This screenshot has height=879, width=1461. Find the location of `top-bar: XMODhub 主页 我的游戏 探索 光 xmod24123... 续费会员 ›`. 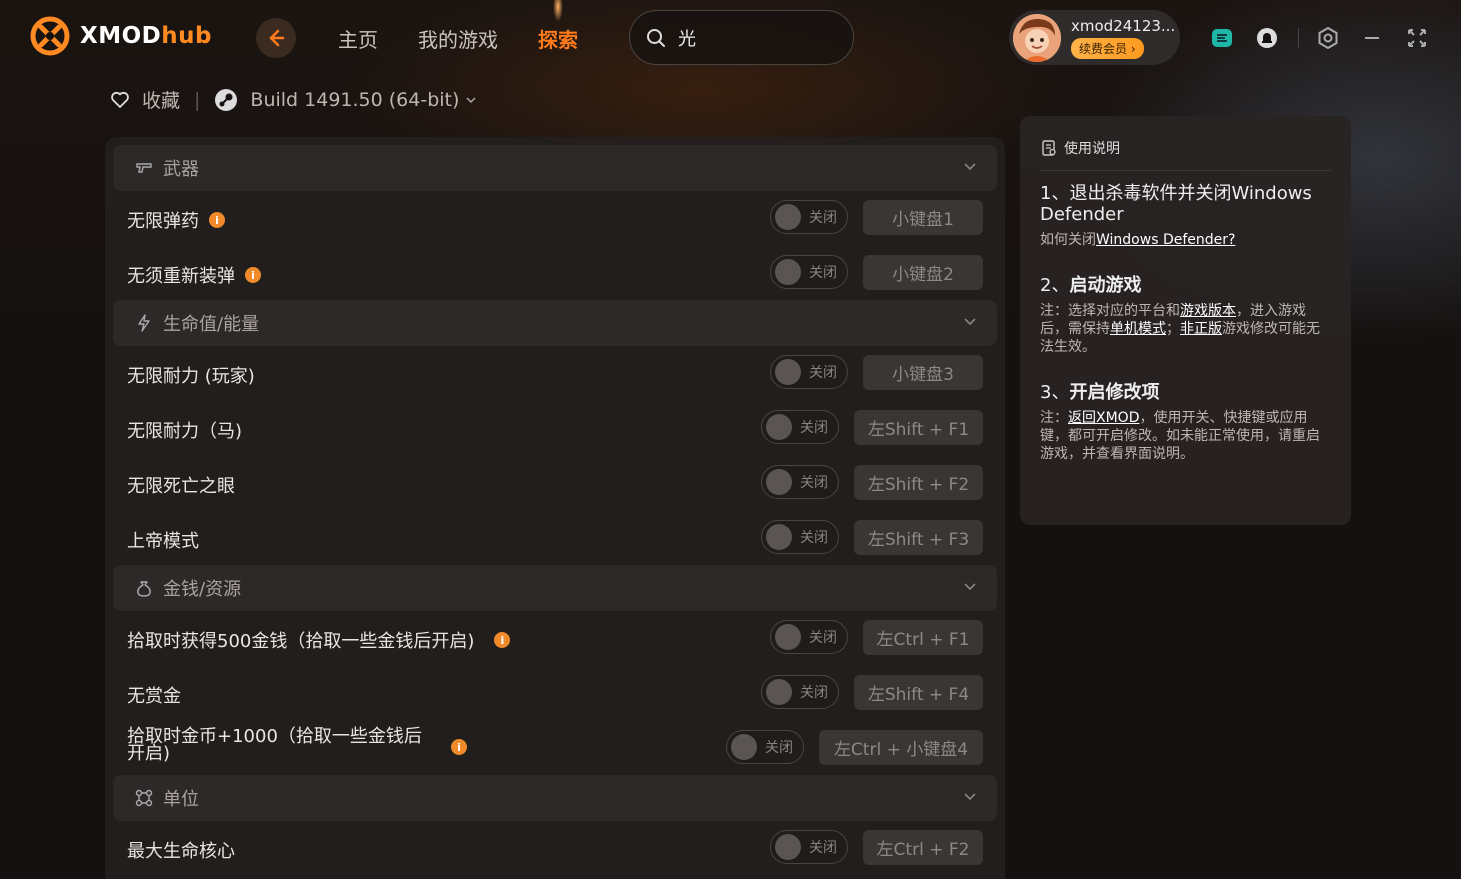

top-bar: XMODhub 主页 我的游戏 探索 光 xmod24123... 续费会员 › is located at coordinates (730, 38).